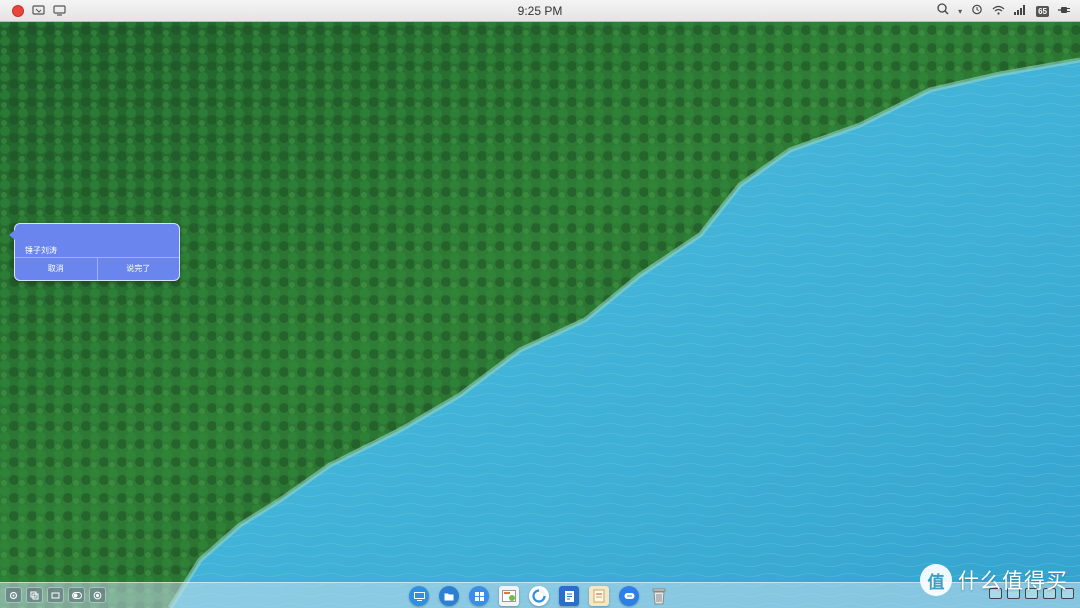  I want to click on popup-drag-strip, so click(97, 228).